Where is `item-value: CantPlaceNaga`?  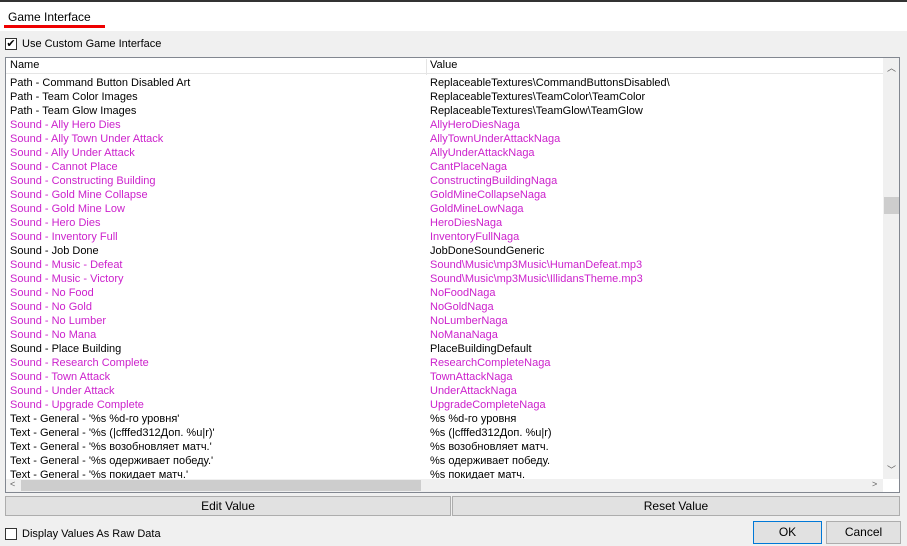 item-value: CantPlaceNaga is located at coordinates (469, 167).